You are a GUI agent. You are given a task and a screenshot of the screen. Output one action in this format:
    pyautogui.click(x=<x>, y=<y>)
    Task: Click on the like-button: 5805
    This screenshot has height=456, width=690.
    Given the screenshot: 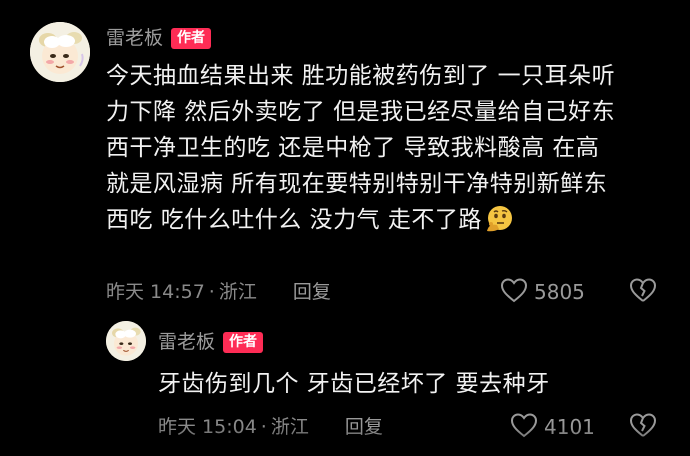 What is the action you would take?
    pyautogui.click(x=542, y=292)
    